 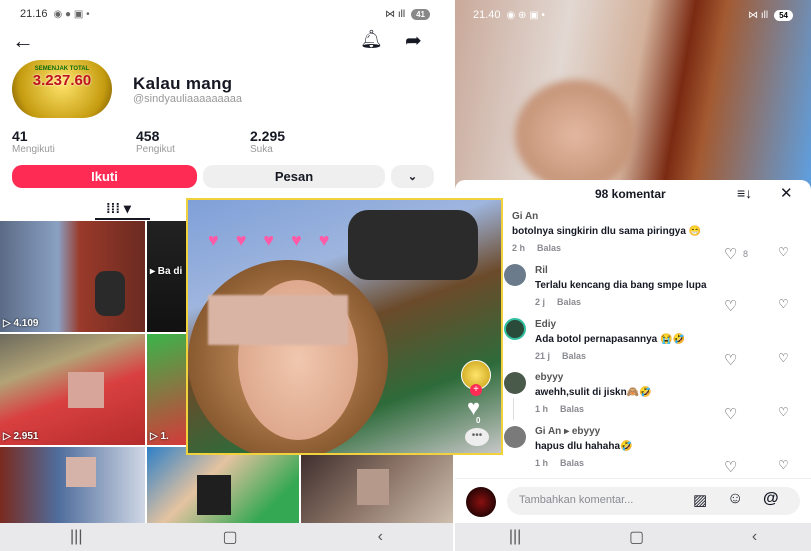 What do you see at coordinates (670, 302) in the screenshot?
I see `comment-meta: 2 j Balas` at bounding box center [670, 302].